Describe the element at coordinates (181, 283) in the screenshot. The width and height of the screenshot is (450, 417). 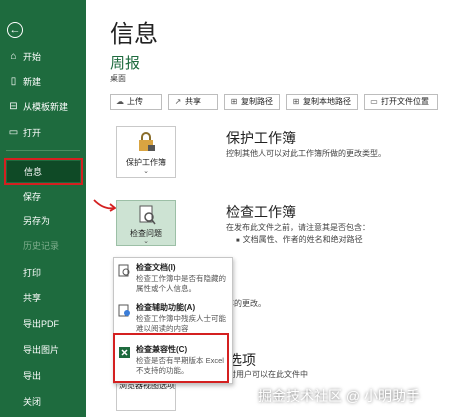
I see `menu-item-desc: 检查工作簿中是否有隐藏的属性或个人信息。` at that location.